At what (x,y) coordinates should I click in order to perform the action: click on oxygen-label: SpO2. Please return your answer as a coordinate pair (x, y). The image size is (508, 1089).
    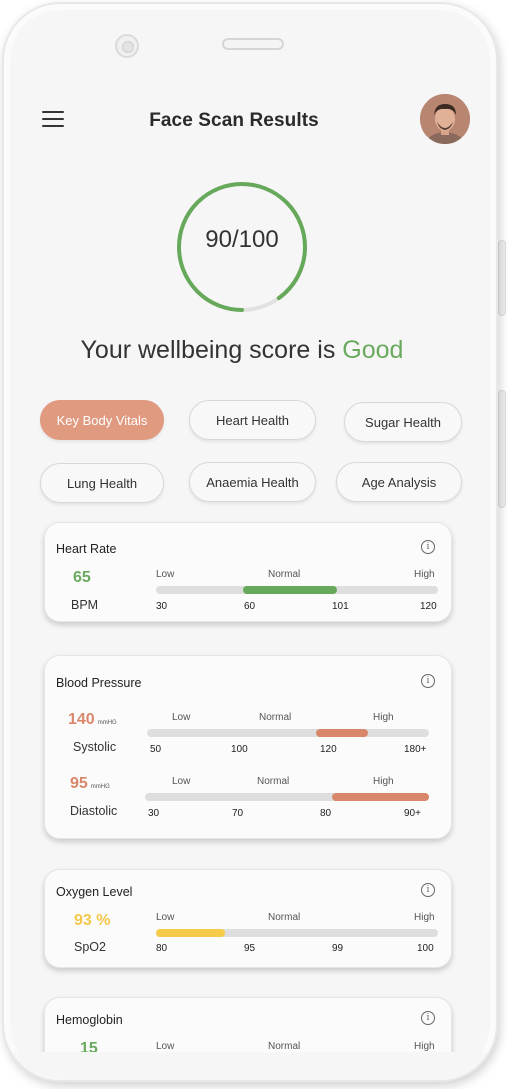
    Looking at the image, I should click on (90, 947).